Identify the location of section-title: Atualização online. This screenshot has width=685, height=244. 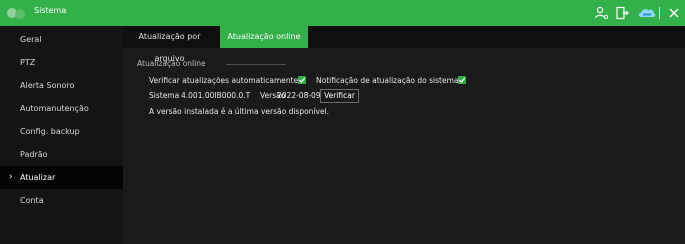
(171, 63).